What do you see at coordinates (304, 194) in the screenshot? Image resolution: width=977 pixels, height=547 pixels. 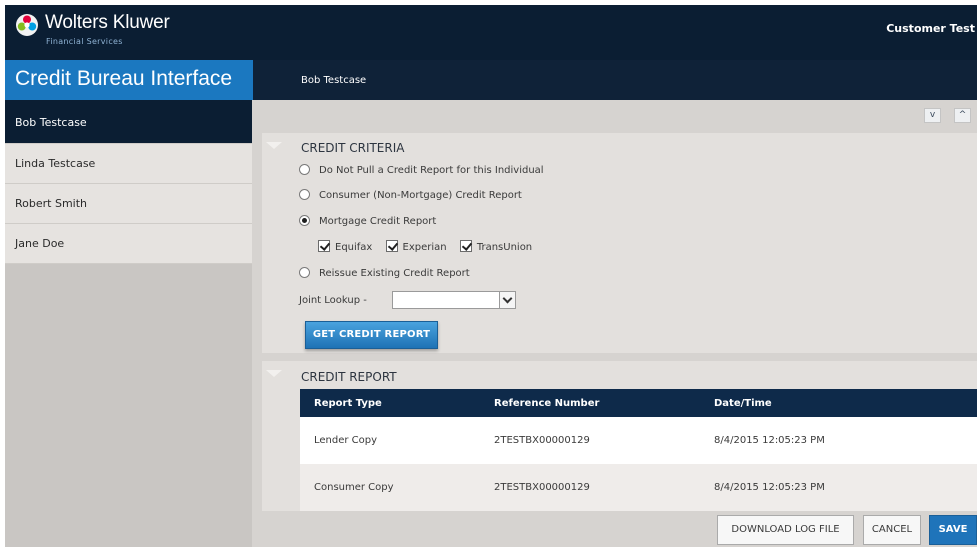 I see `radio-consumer-report` at bounding box center [304, 194].